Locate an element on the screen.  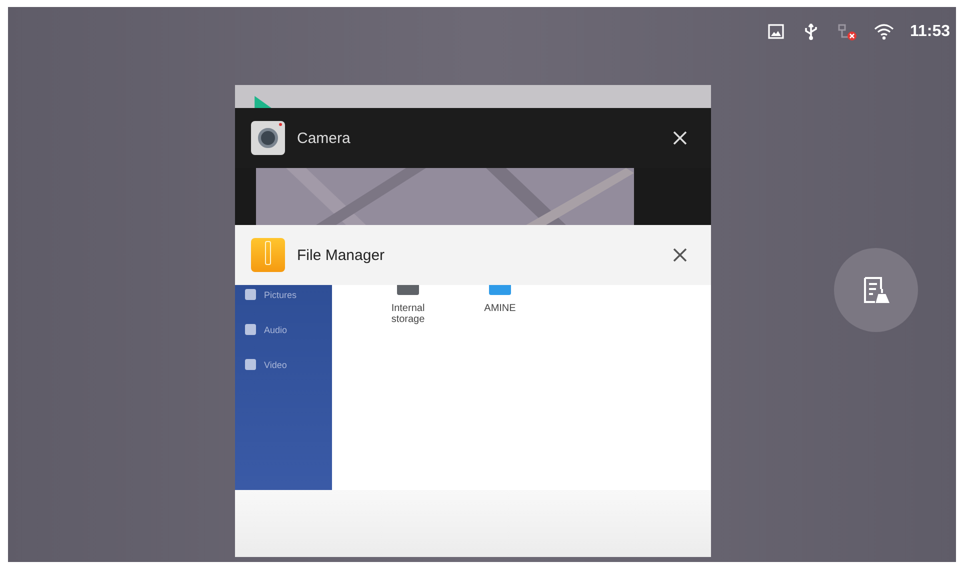
wifi-icon is located at coordinates (883, 32).